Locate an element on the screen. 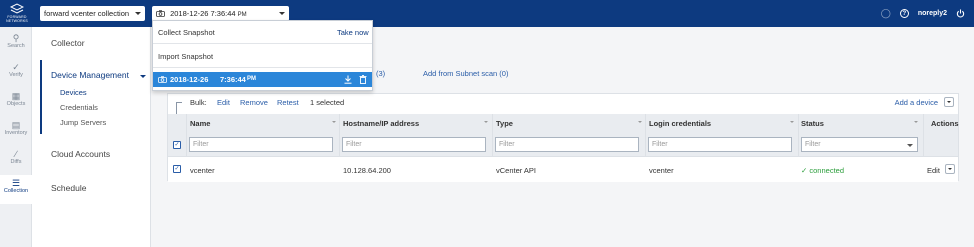 The width and height of the screenshot is (974, 247). bulk-label: Bulk: is located at coordinates (198, 102).